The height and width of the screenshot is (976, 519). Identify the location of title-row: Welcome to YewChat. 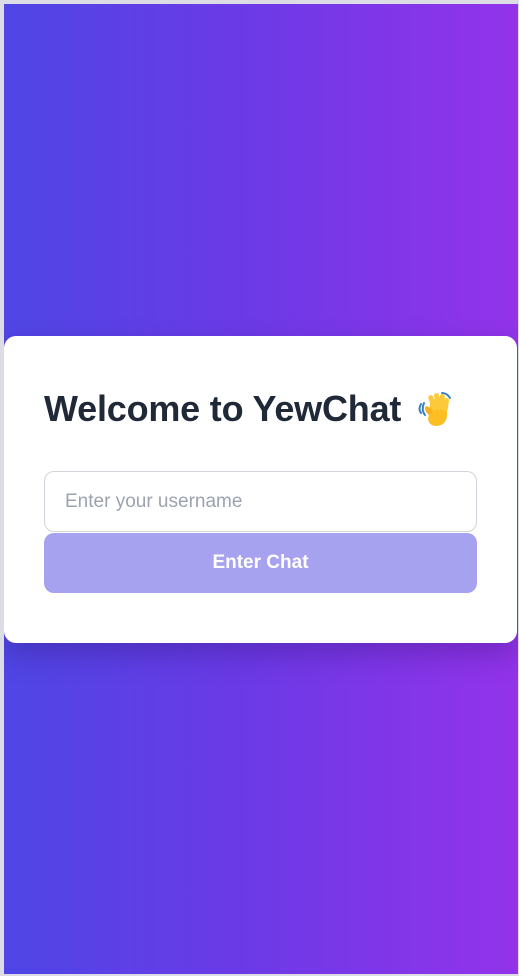
(249, 409).